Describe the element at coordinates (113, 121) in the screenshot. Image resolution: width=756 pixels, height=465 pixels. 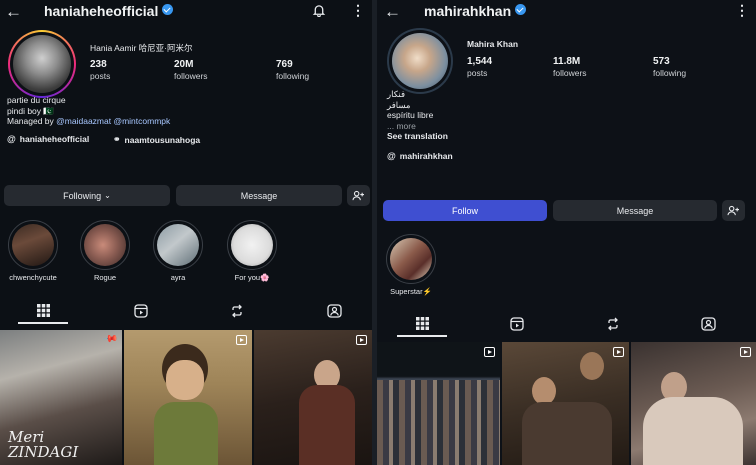
I see `bio-mention-links: @maidaazmat @mintcommpk` at that location.